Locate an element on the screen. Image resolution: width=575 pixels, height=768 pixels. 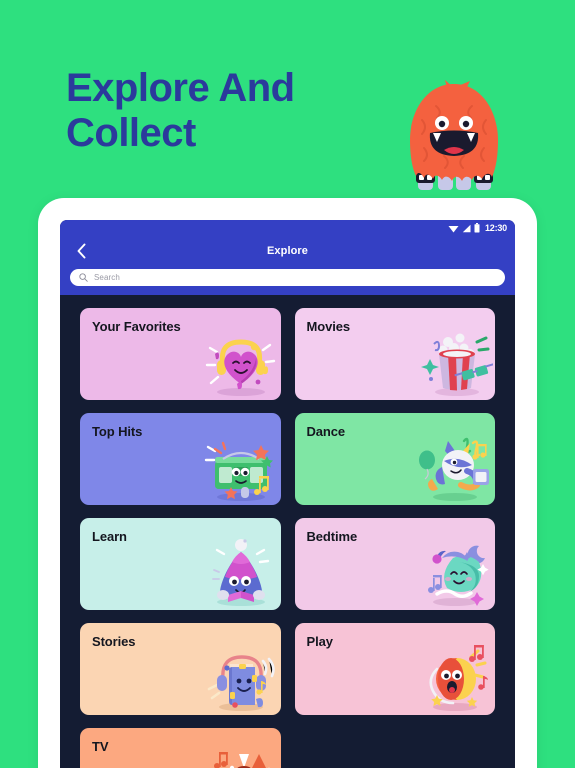
card-label: Play is located at coordinates (319, 641).